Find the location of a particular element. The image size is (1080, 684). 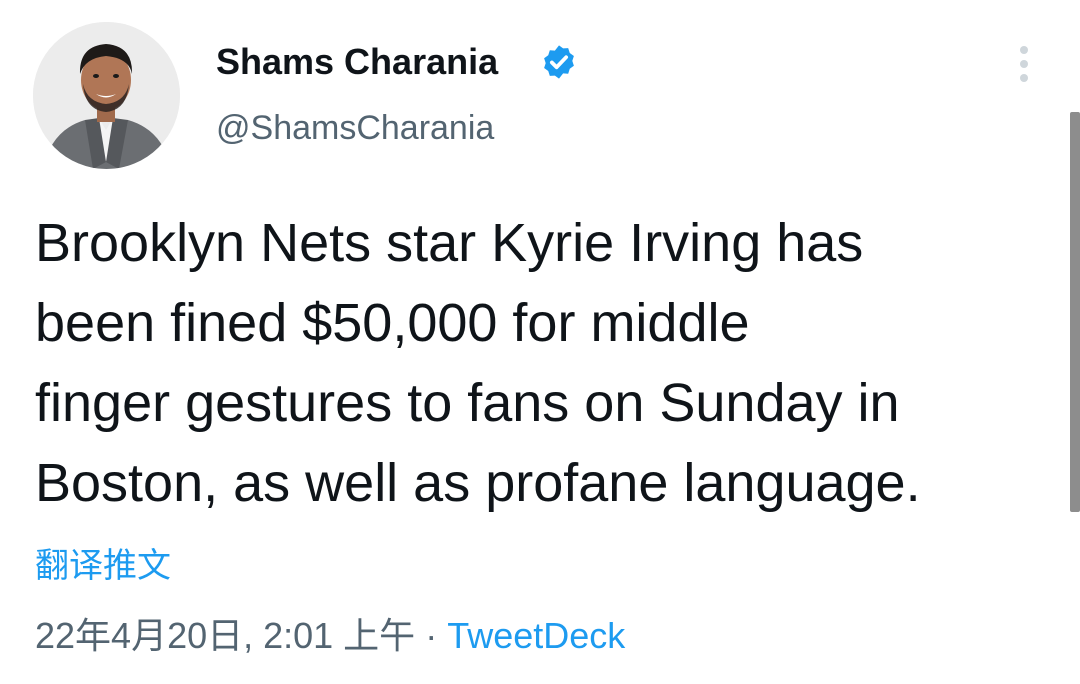

tweet-meta: 22年4月20日, 2:01 上午 · TweetDeck is located at coordinates (330, 636).